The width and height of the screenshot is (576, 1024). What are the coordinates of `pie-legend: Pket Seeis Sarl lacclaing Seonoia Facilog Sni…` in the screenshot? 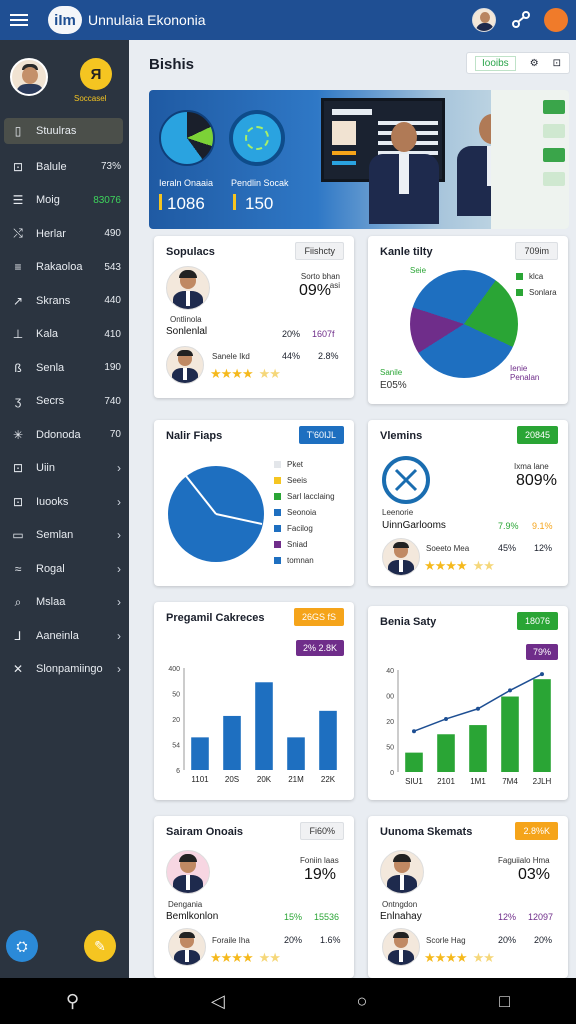 It's located at (304, 512).